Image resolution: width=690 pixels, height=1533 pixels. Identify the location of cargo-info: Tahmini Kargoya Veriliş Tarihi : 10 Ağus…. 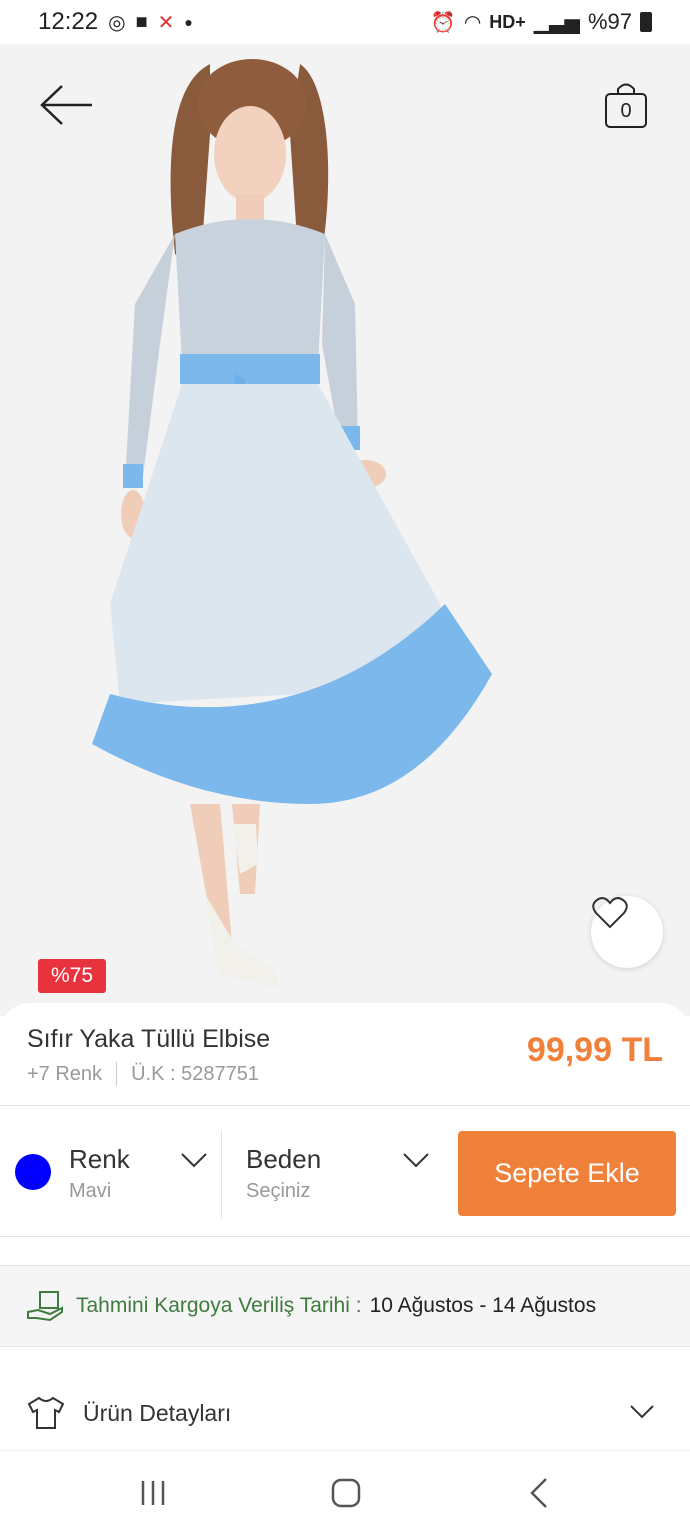
(345, 1306).